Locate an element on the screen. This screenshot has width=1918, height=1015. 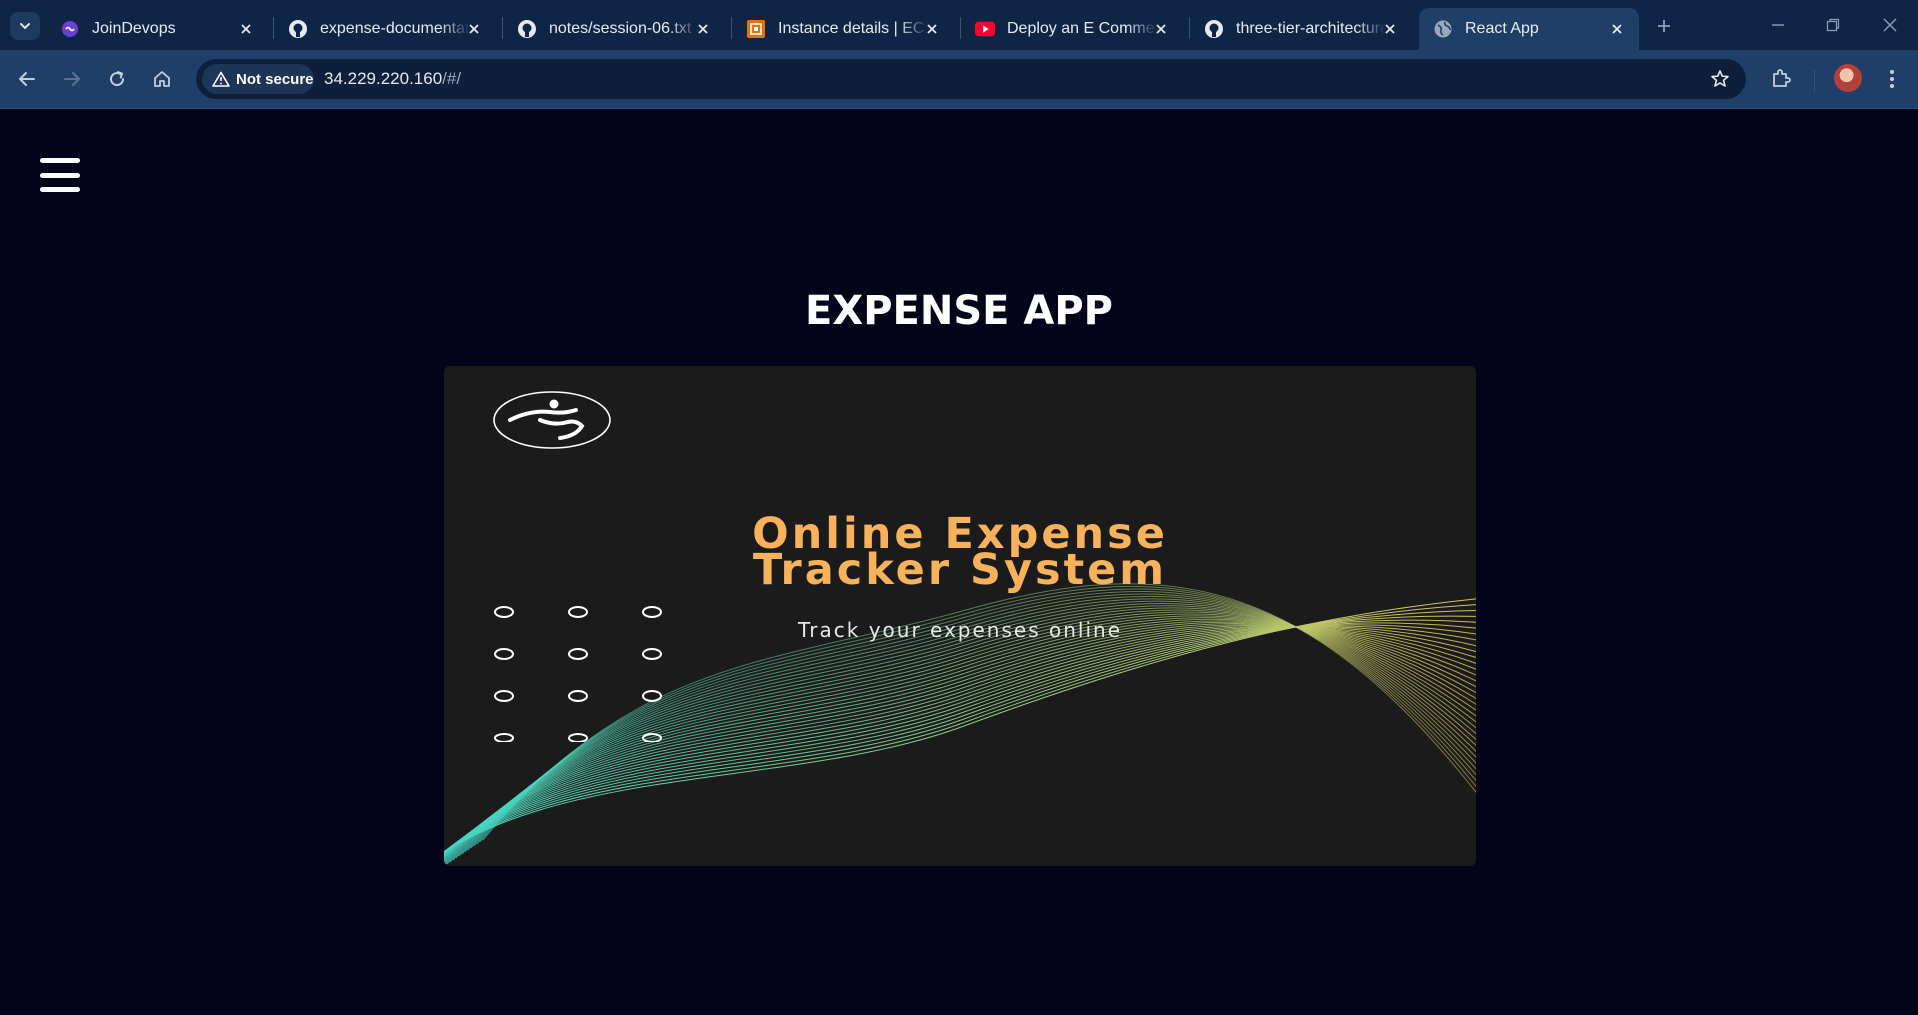
restore-icon is located at coordinates (1833, 25).